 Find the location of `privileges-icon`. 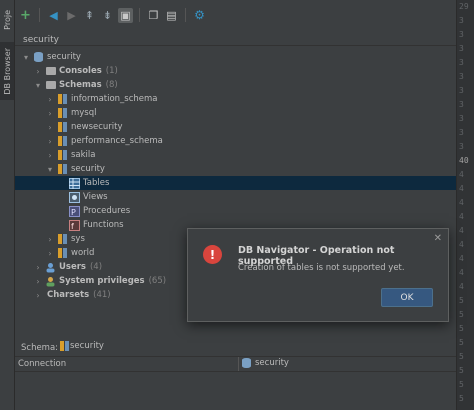

privileges-icon is located at coordinates (50, 281).